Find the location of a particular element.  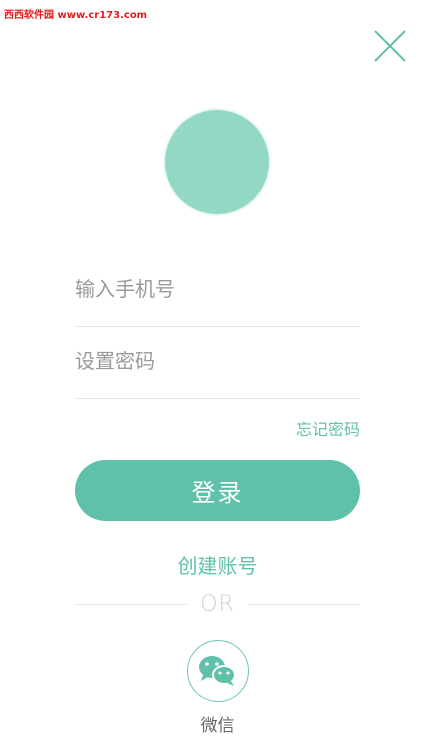

wechat-icon is located at coordinates (217, 671).